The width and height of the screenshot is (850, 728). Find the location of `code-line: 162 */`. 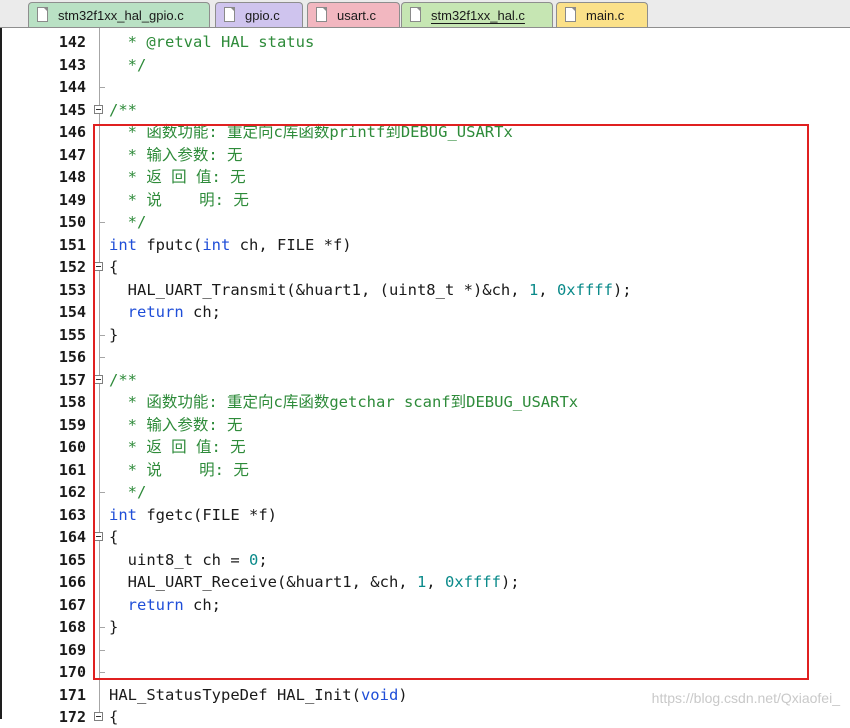

code-line: 162 */ is located at coordinates (426, 492).